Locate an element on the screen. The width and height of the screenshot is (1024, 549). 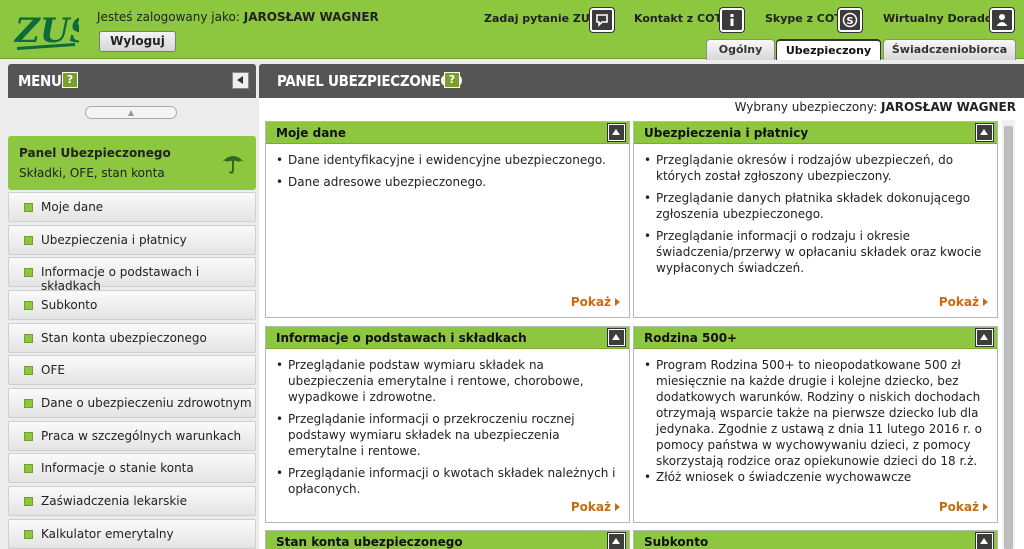
sidebar-item-label: Moje dane is located at coordinates (72, 207).